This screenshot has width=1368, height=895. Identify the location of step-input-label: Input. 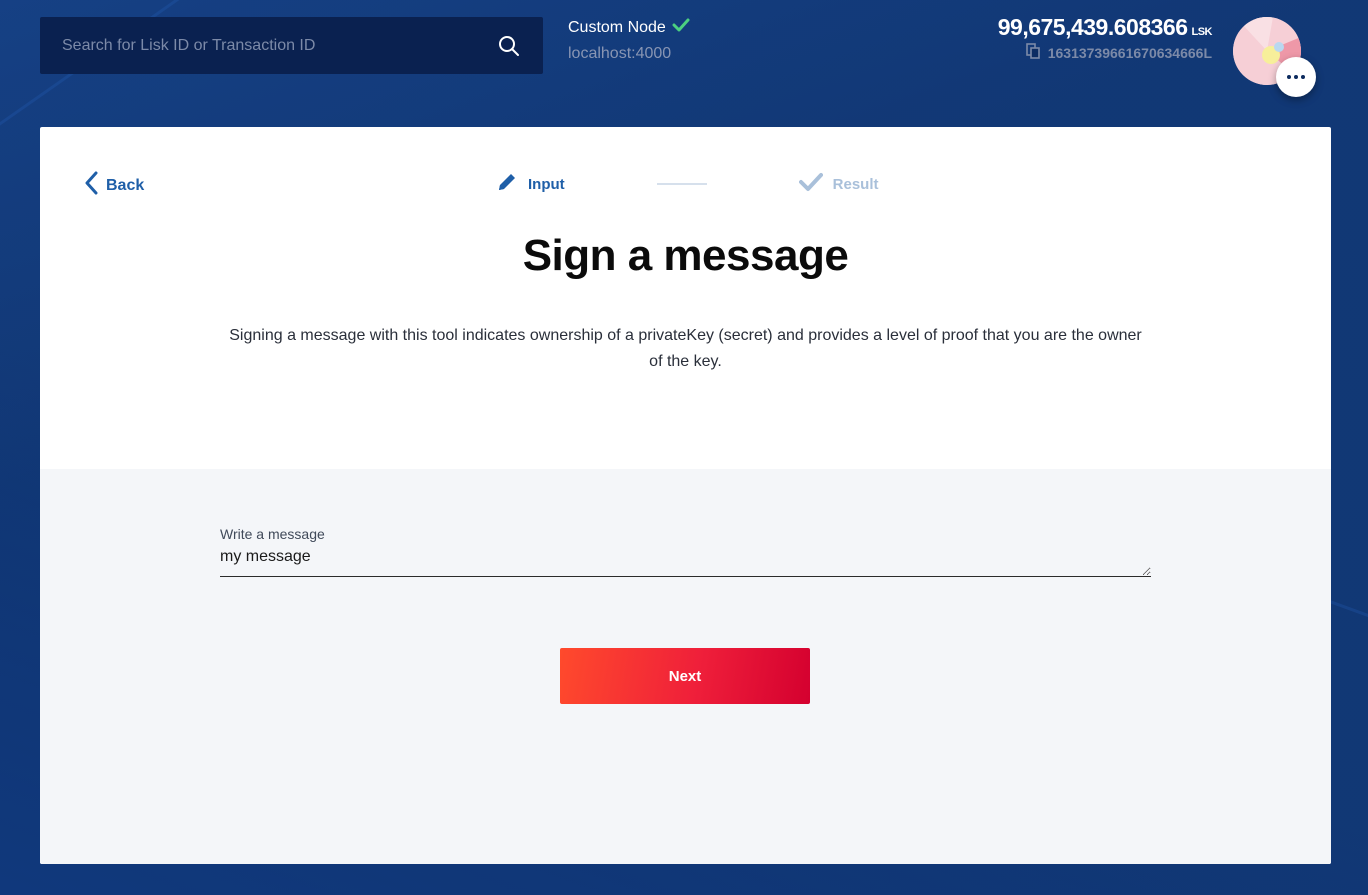
(546, 184).